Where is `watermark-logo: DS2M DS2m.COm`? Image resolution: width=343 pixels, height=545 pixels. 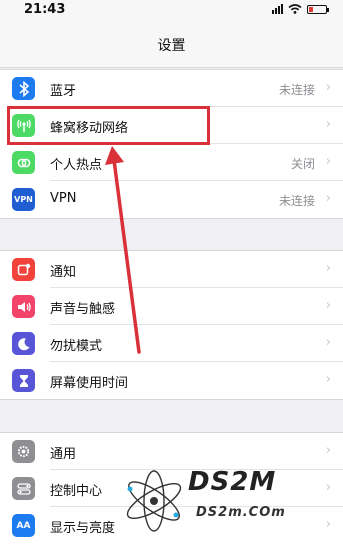
watermark-logo: DS2M DS2m.COm is located at coordinates (228, 503).